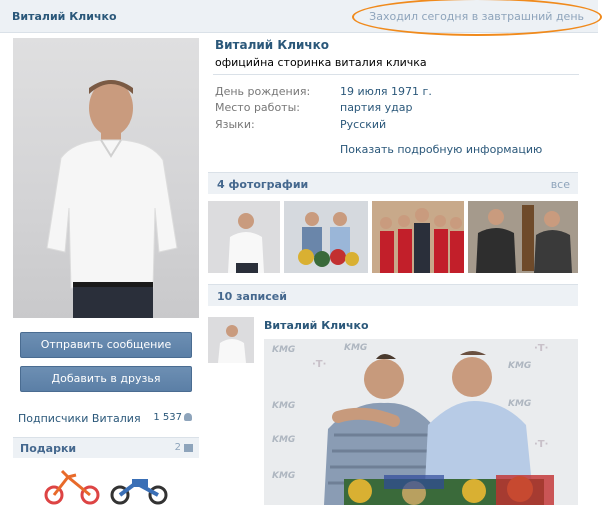 The image size is (604, 505). I want to click on show-more-link: Показать подробную информацию, so click(441, 149).